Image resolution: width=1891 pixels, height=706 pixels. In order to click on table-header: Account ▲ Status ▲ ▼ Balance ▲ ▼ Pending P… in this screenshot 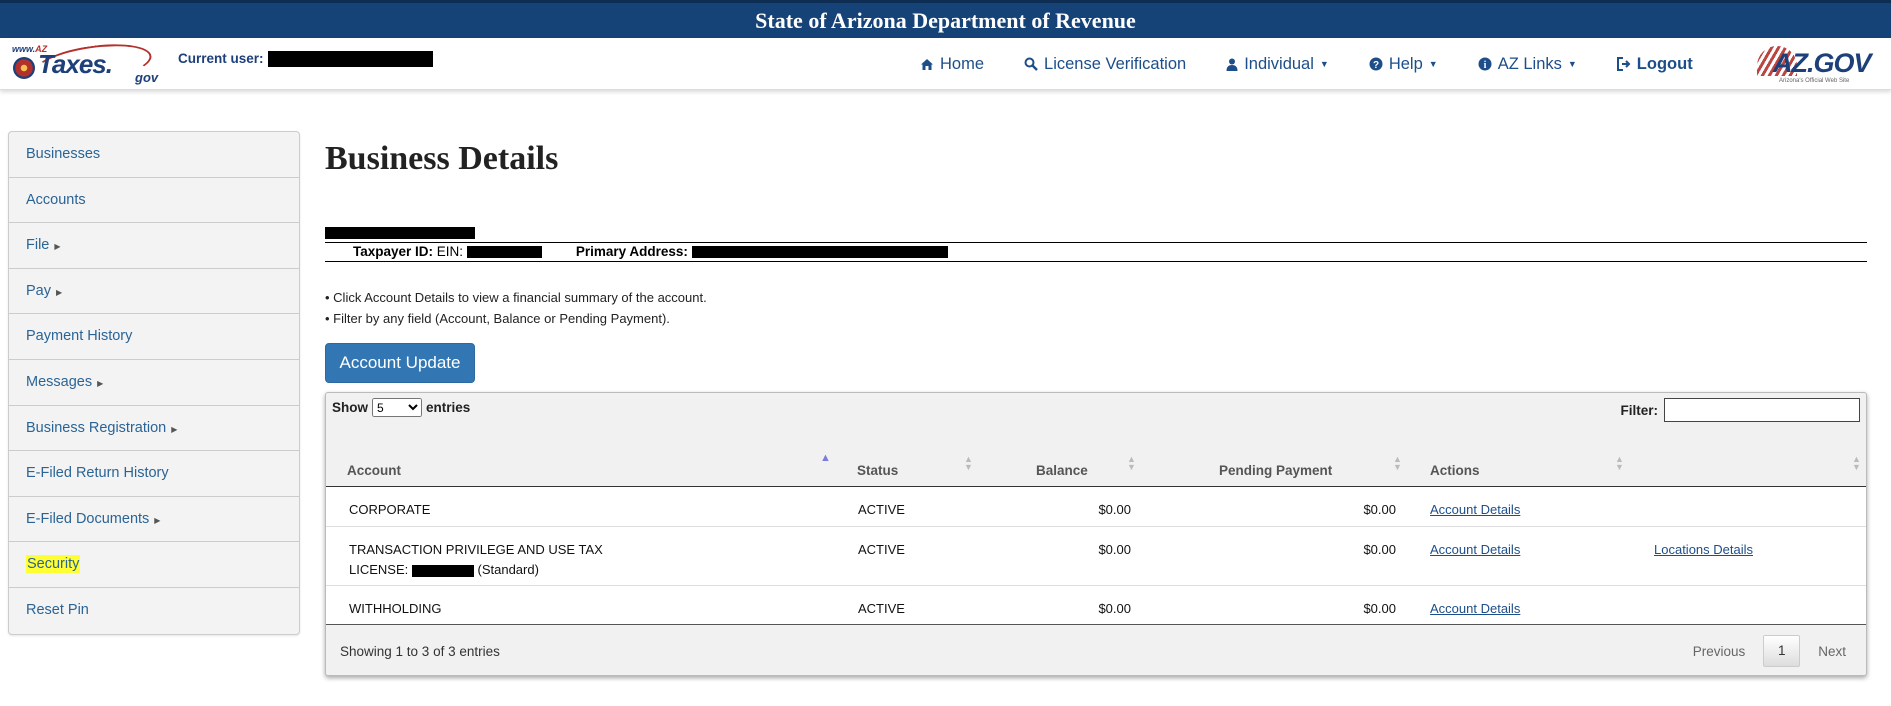, I will do `click(1096, 466)`.